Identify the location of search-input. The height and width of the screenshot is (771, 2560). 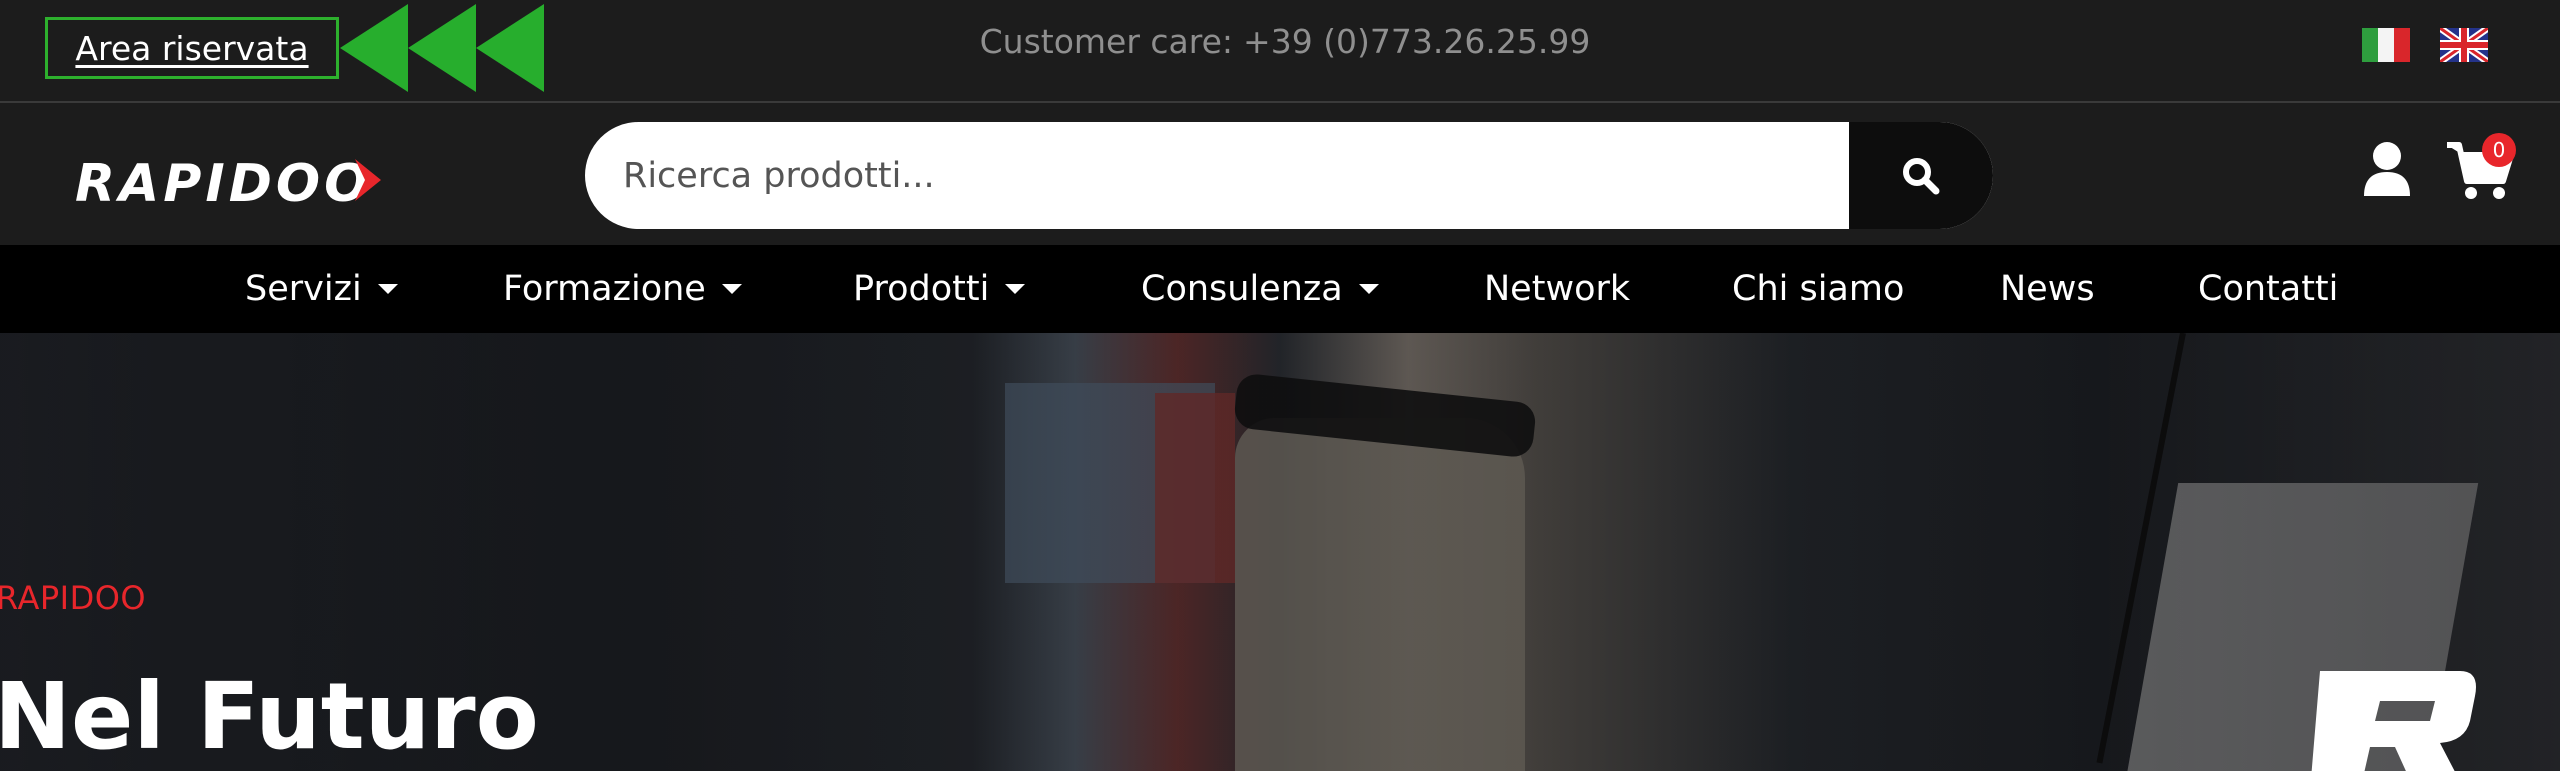
(1217, 175).